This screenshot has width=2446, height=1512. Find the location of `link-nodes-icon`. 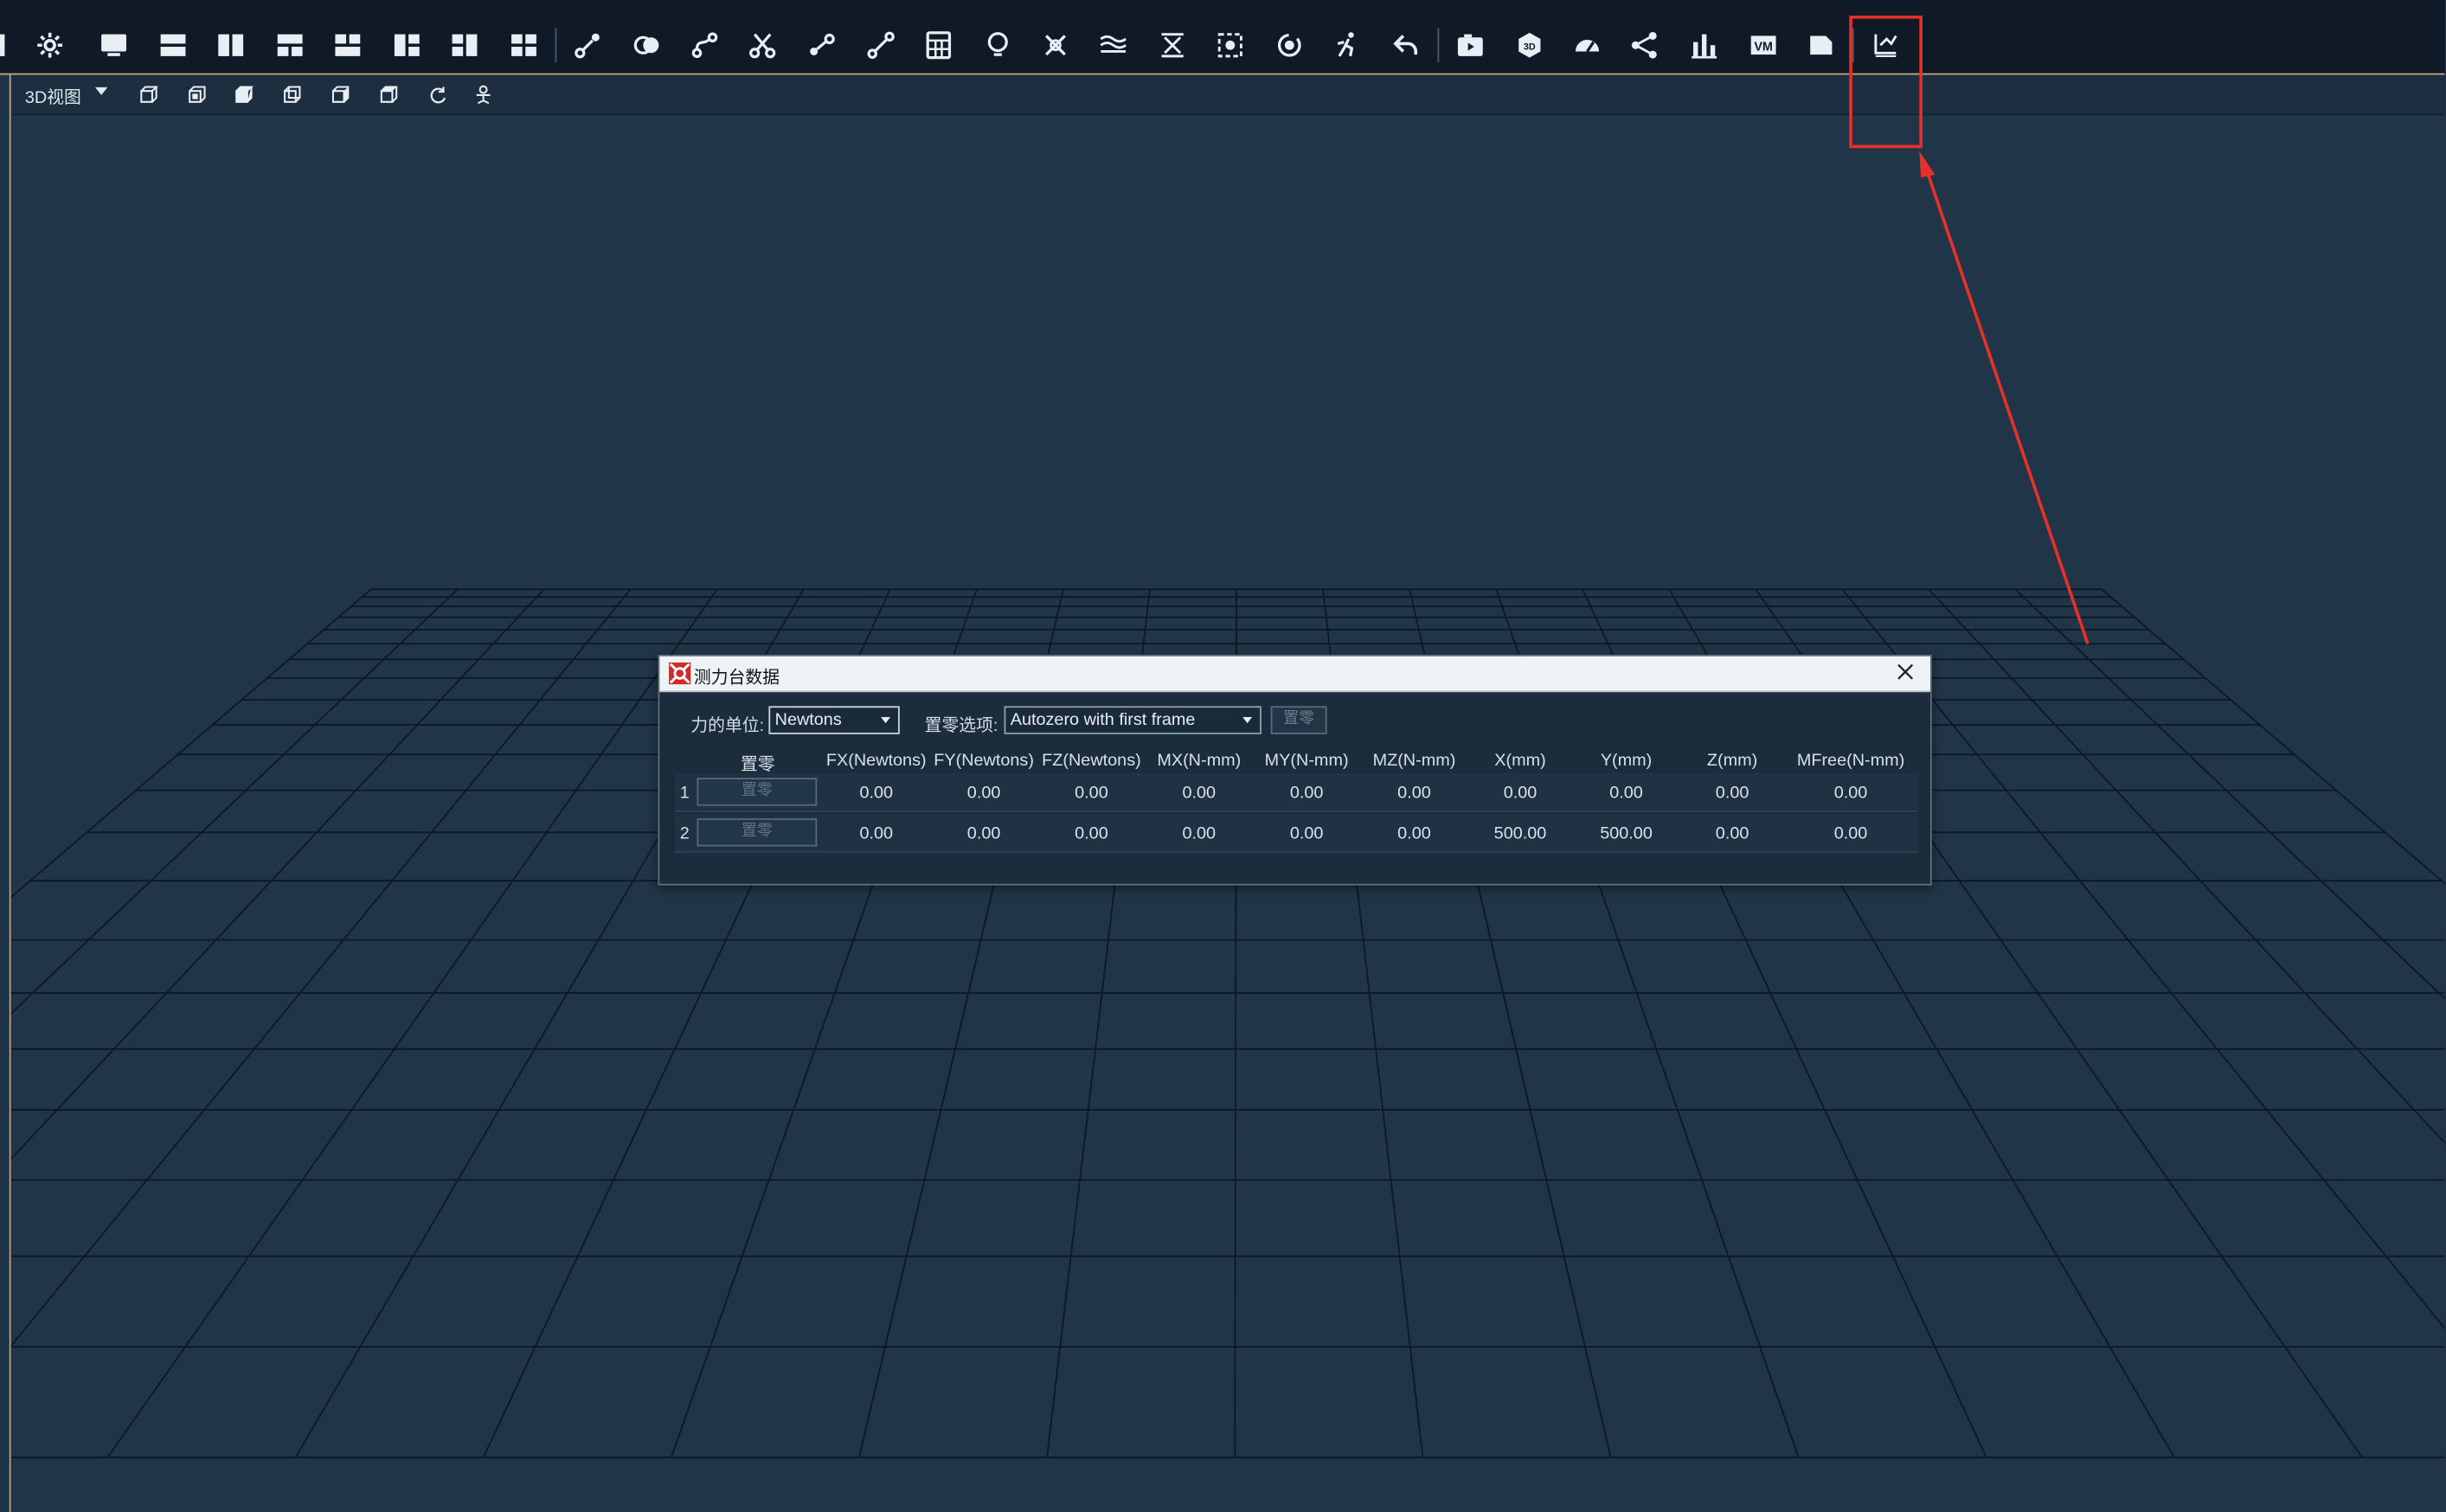

link-nodes-icon is located at coordinates (821, 45).